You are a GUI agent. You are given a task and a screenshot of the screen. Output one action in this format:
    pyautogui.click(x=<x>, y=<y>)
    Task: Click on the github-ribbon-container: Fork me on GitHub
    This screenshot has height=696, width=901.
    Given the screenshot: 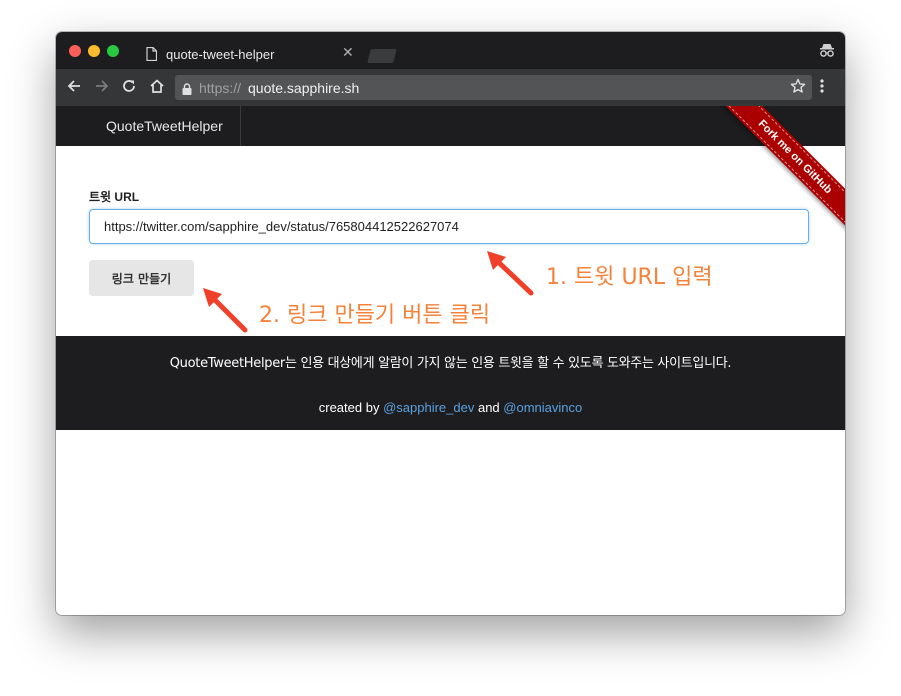 What is the action you would take?
    pyautogui.click(x=765, y=186)
    